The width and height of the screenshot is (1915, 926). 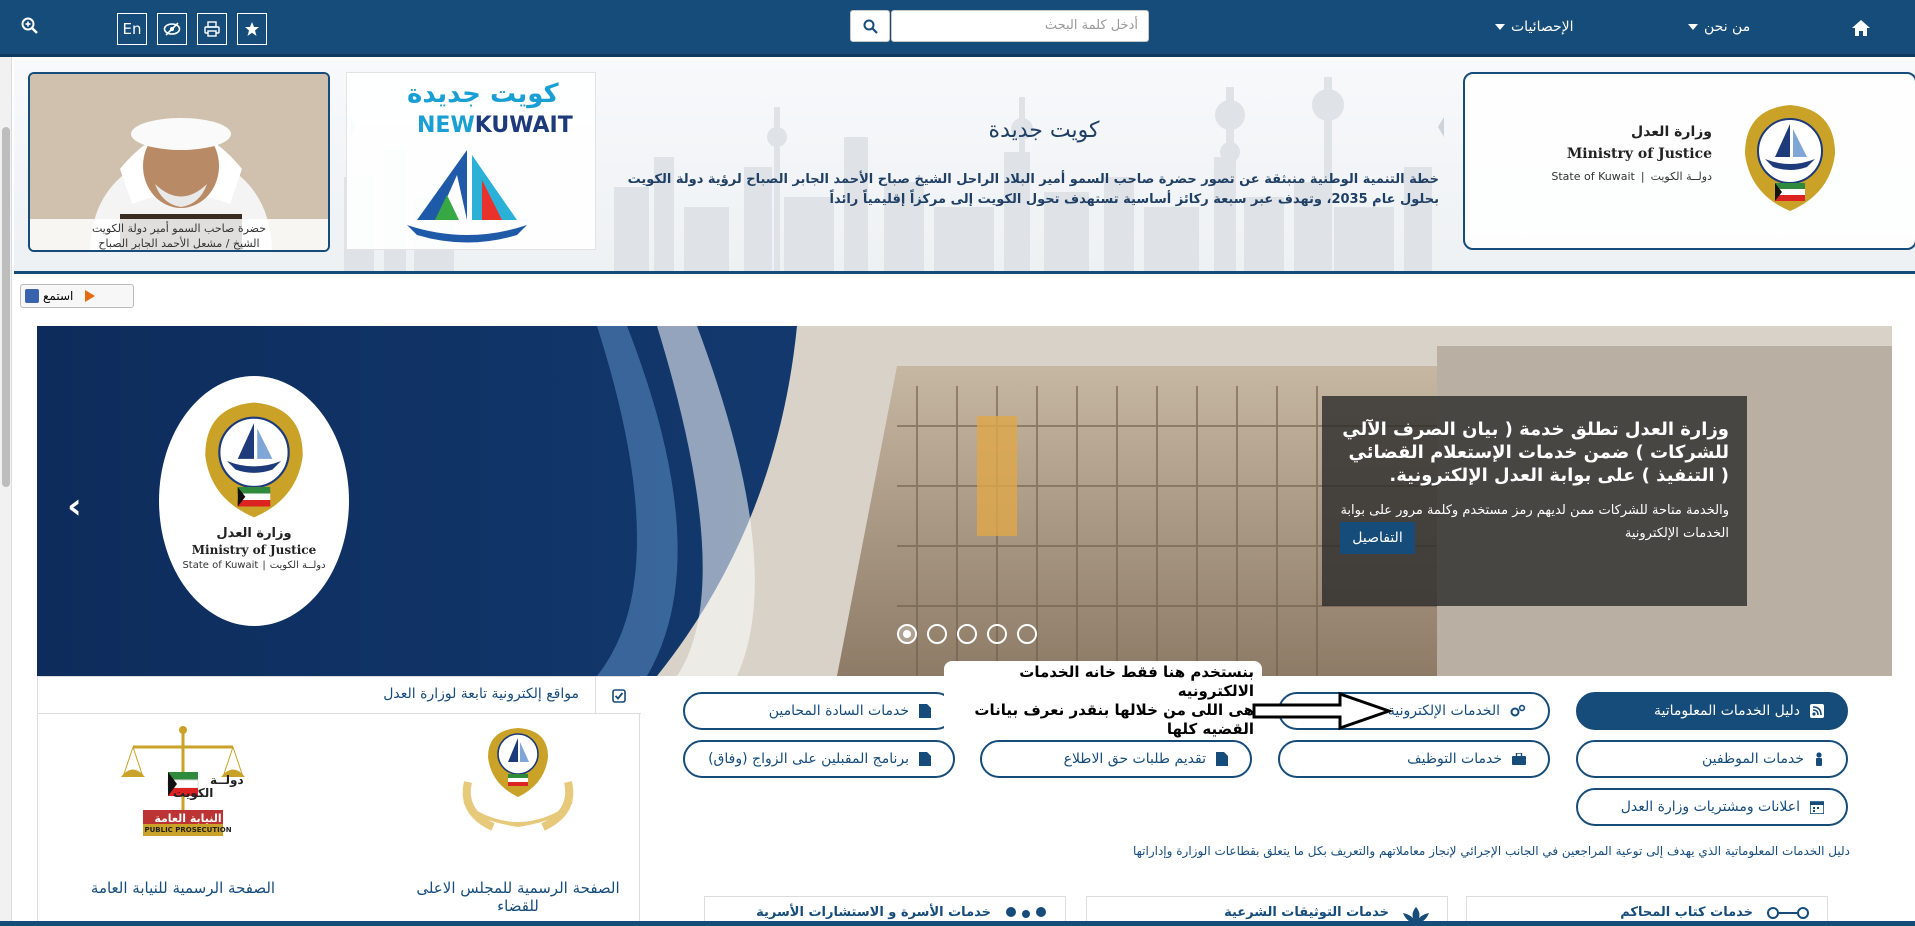 I want to click on ministry-name-ar: وزارة العدل, so click(x=1671, y=132).